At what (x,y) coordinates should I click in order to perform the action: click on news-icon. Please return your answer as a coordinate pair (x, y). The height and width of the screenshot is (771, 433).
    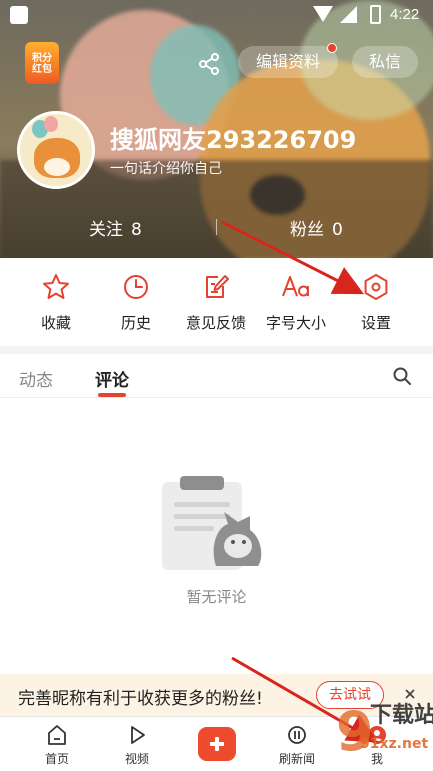
    Looking at the image, I should click on (297, 735).